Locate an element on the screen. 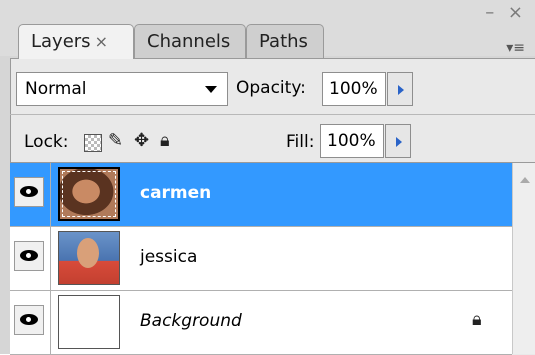  lock-transparent-icon is located at coordinates (93, 143).